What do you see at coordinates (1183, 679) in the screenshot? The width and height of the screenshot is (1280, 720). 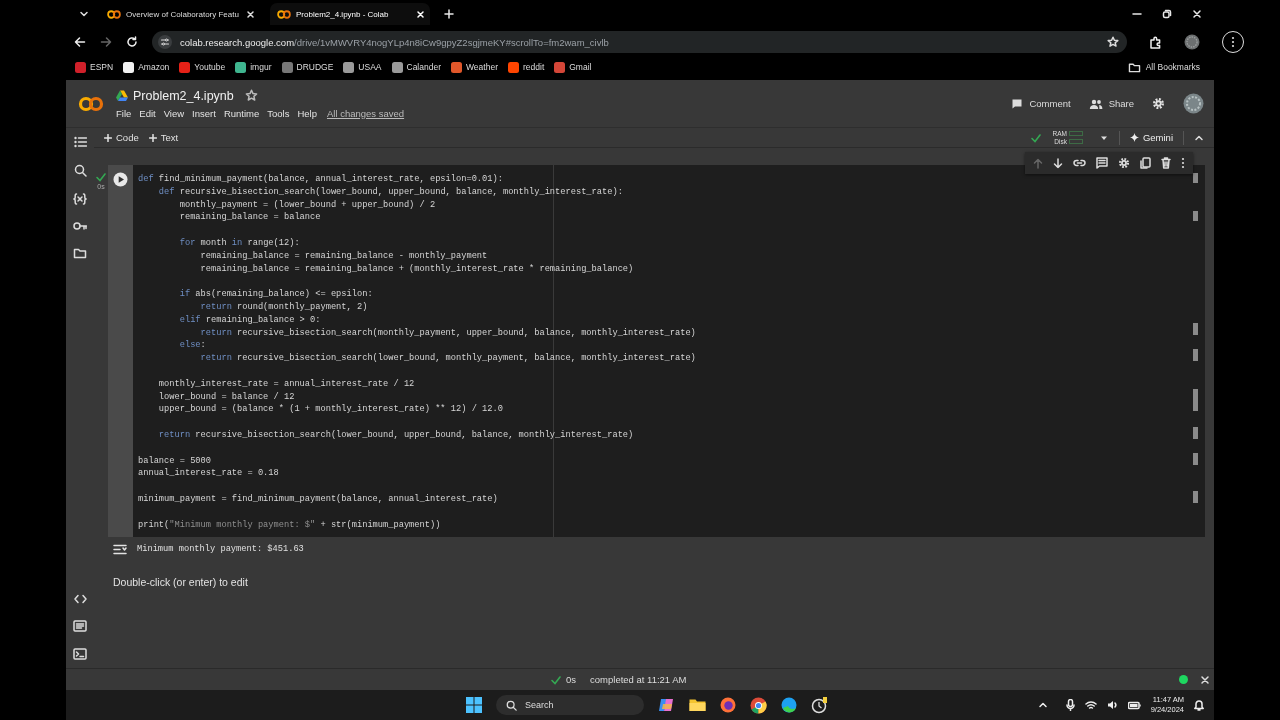 I see `connection-dot-icon` at bounding box center [1183, 679].